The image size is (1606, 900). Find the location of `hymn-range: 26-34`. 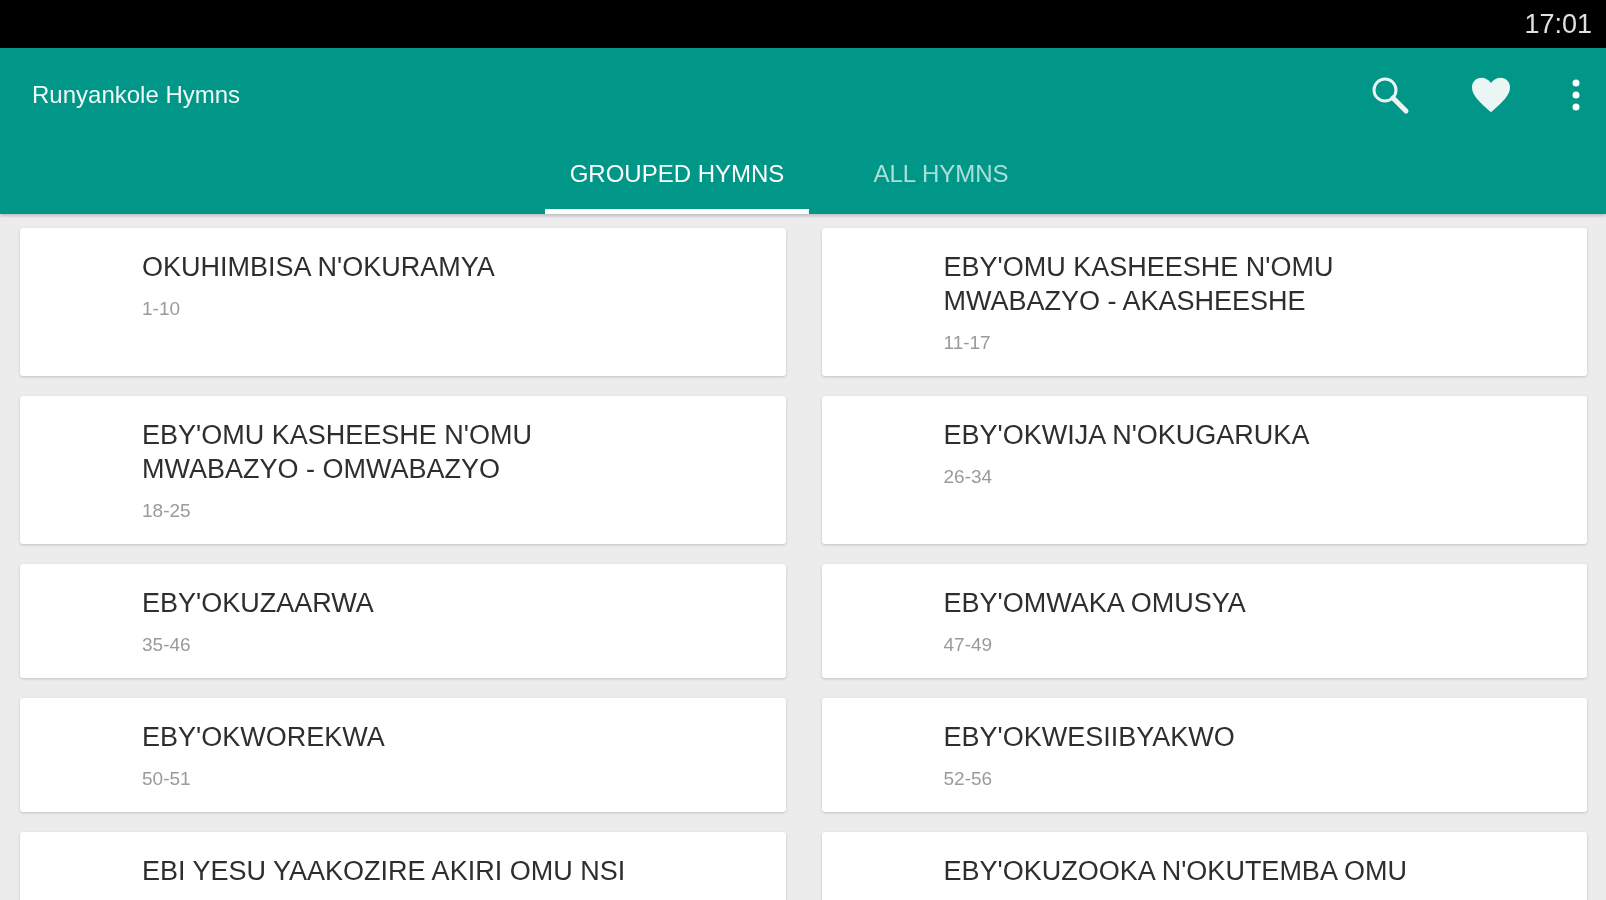

hymn-range: 26-34 is located at coordinates (968, 477).